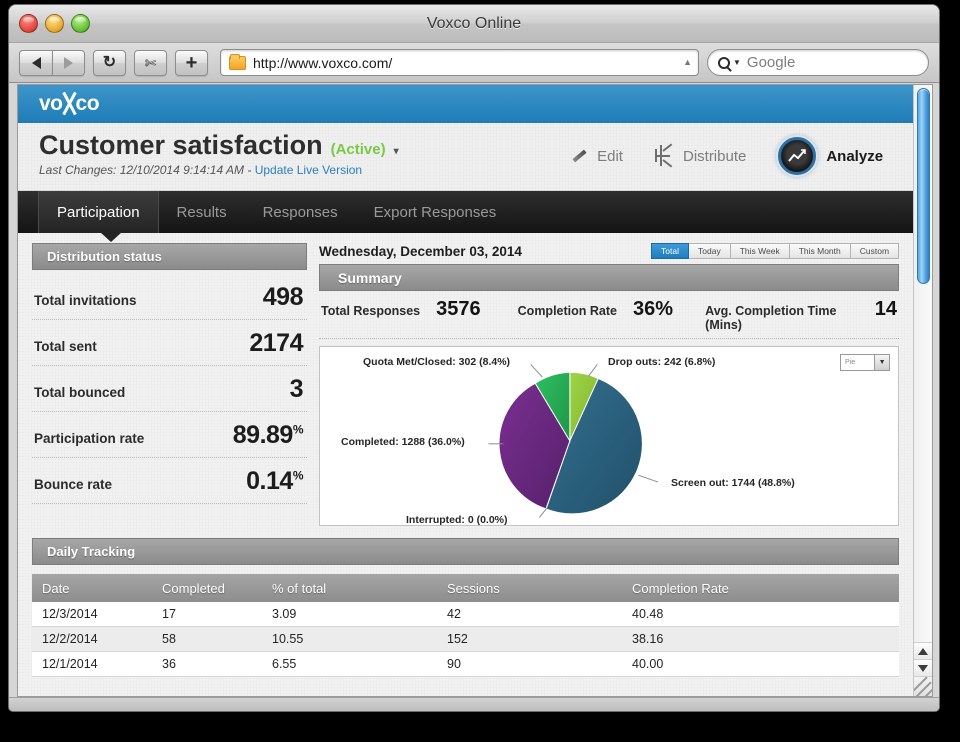 This screenshot has height=742, width=960. Describe the element at coordinates (710, 251) in the screenshot. I see `range-today-button: Today` at that location.